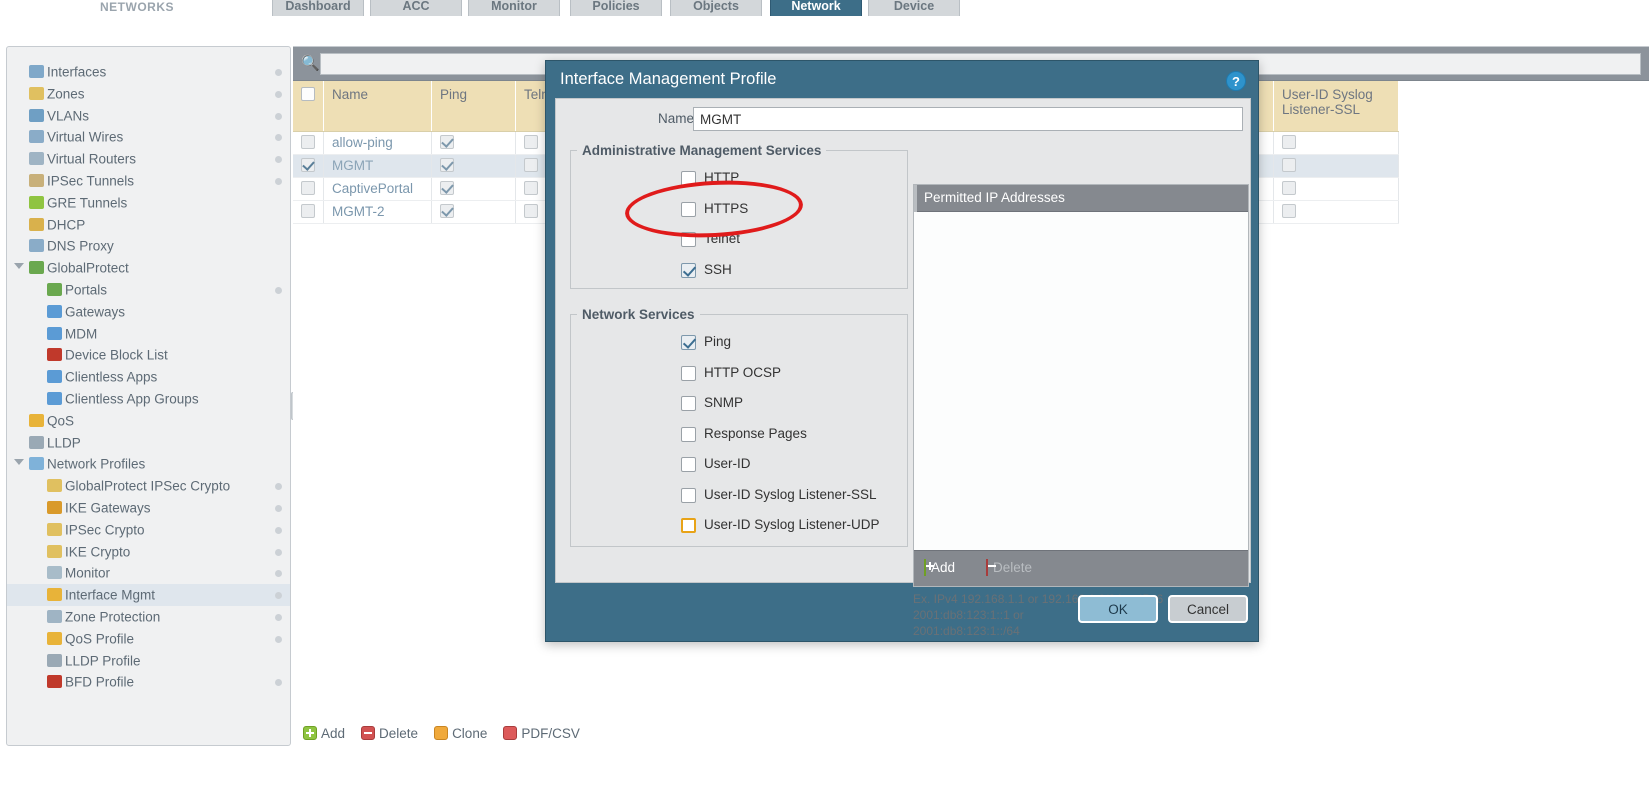 This screenshot has width=1649, height=798. What do you see at coordinates (744, 434) in the screenshot?
I see `checkbox-response-pages: Response Pages` at bounding box center [744, 434].